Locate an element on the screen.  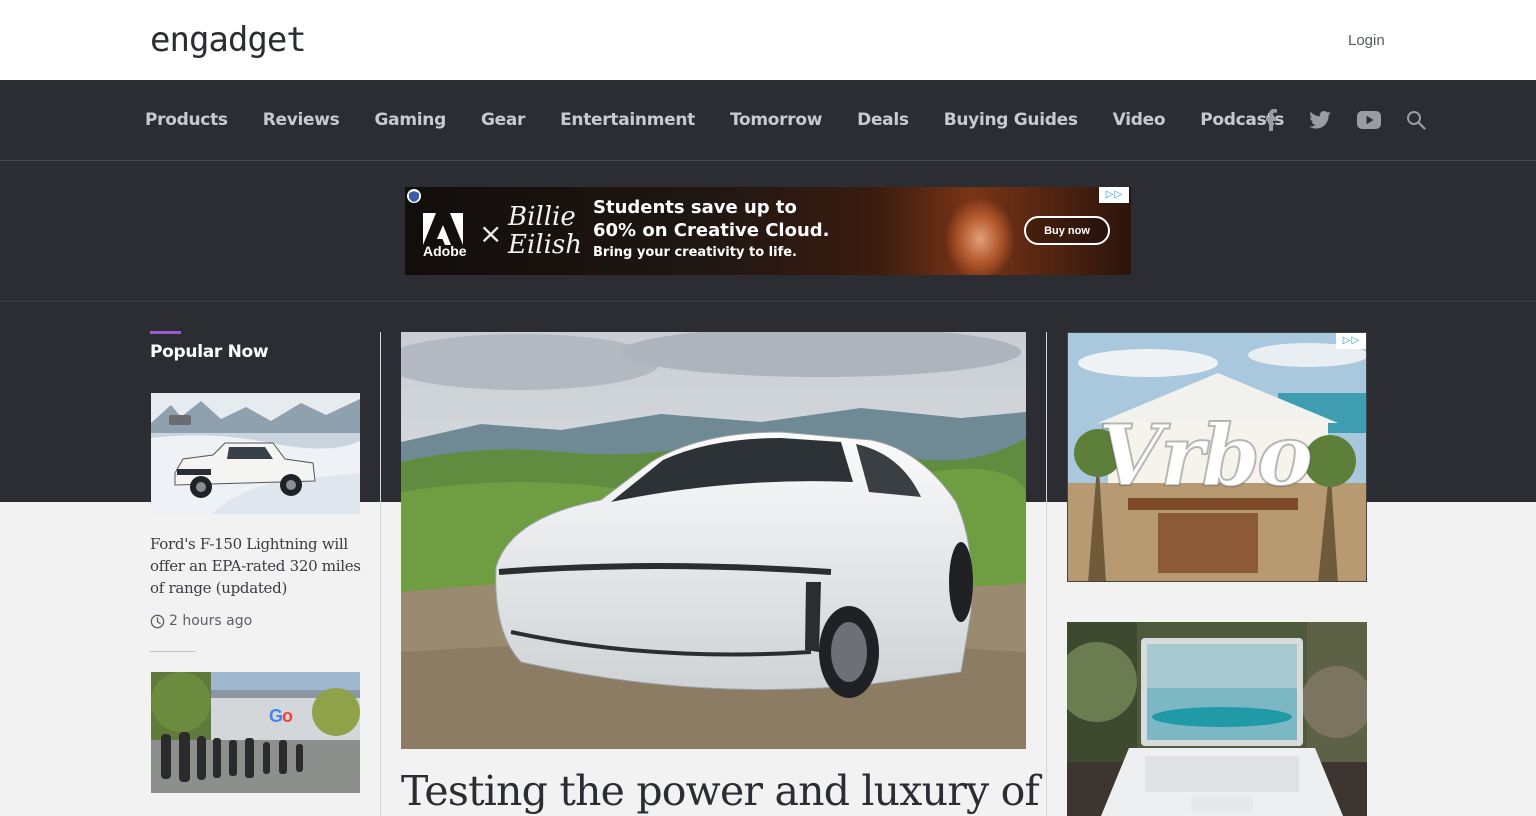
nav-item-gear: Gear is located at coordinates (503, 120).